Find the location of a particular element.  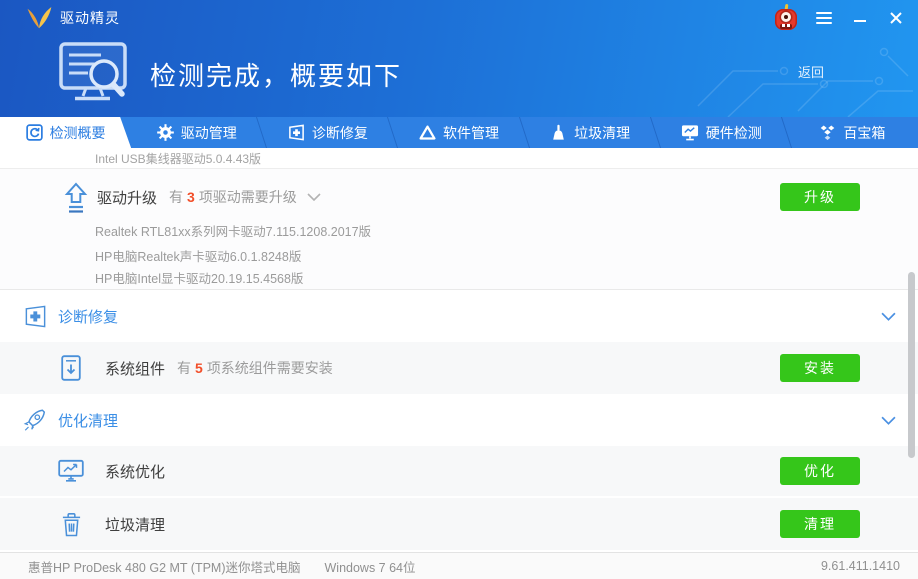

gear-icon is located at coordinates (165, 132).